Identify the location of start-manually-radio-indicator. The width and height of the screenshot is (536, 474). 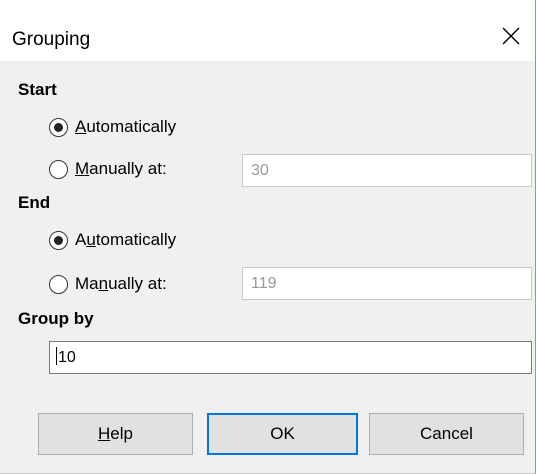
(58, 169).